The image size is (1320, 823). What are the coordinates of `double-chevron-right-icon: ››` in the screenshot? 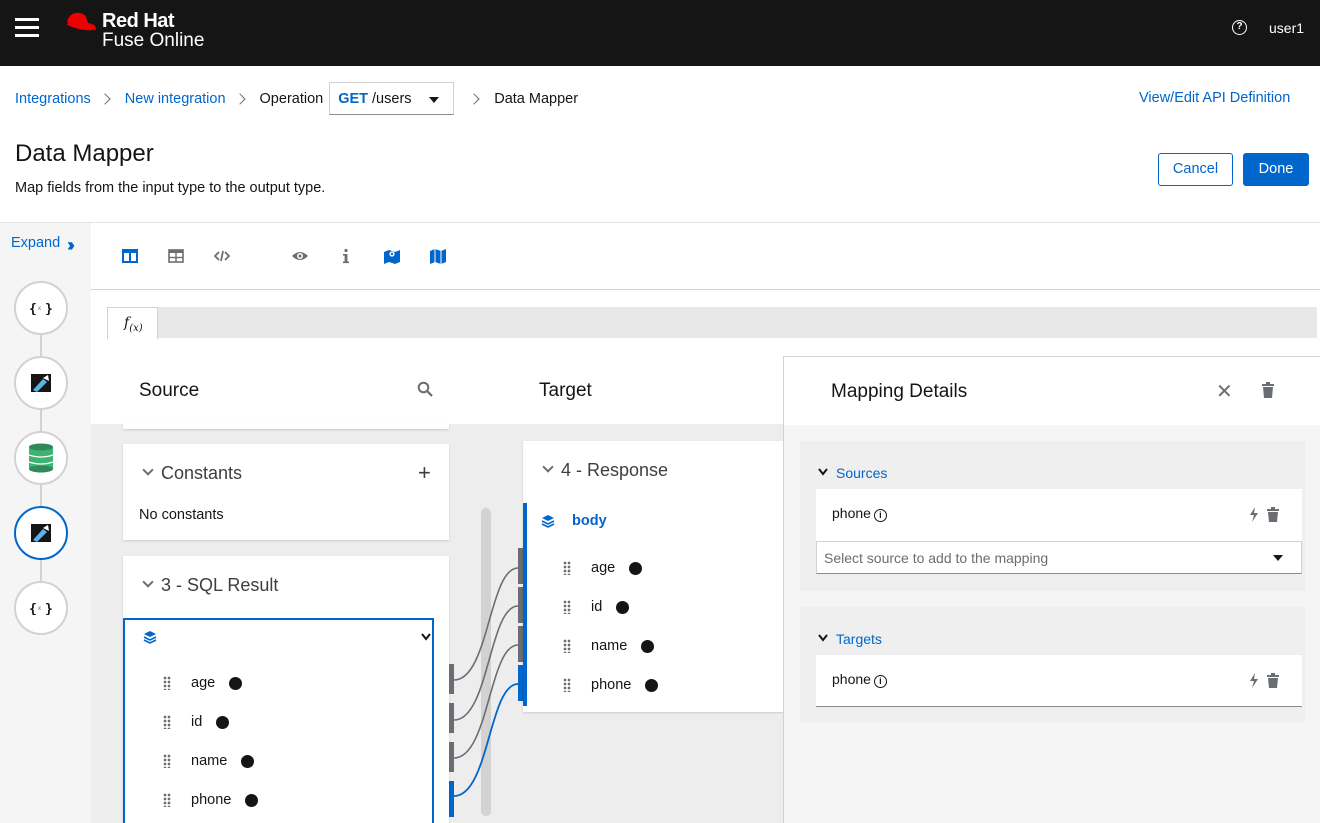 It's located at (71, 245).